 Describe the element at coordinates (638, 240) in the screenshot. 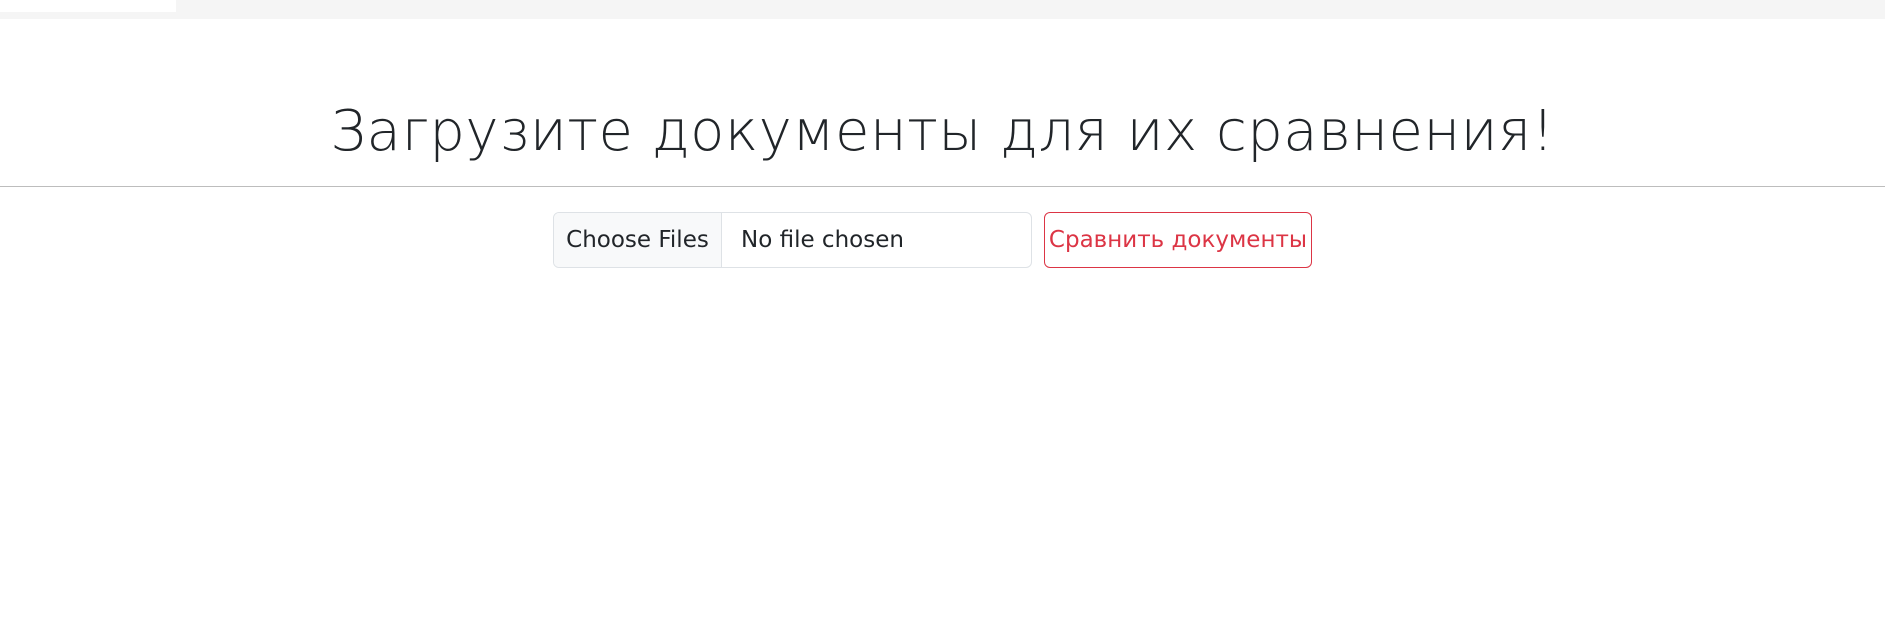

I see `choose-files-button: Choose Files` at that location.